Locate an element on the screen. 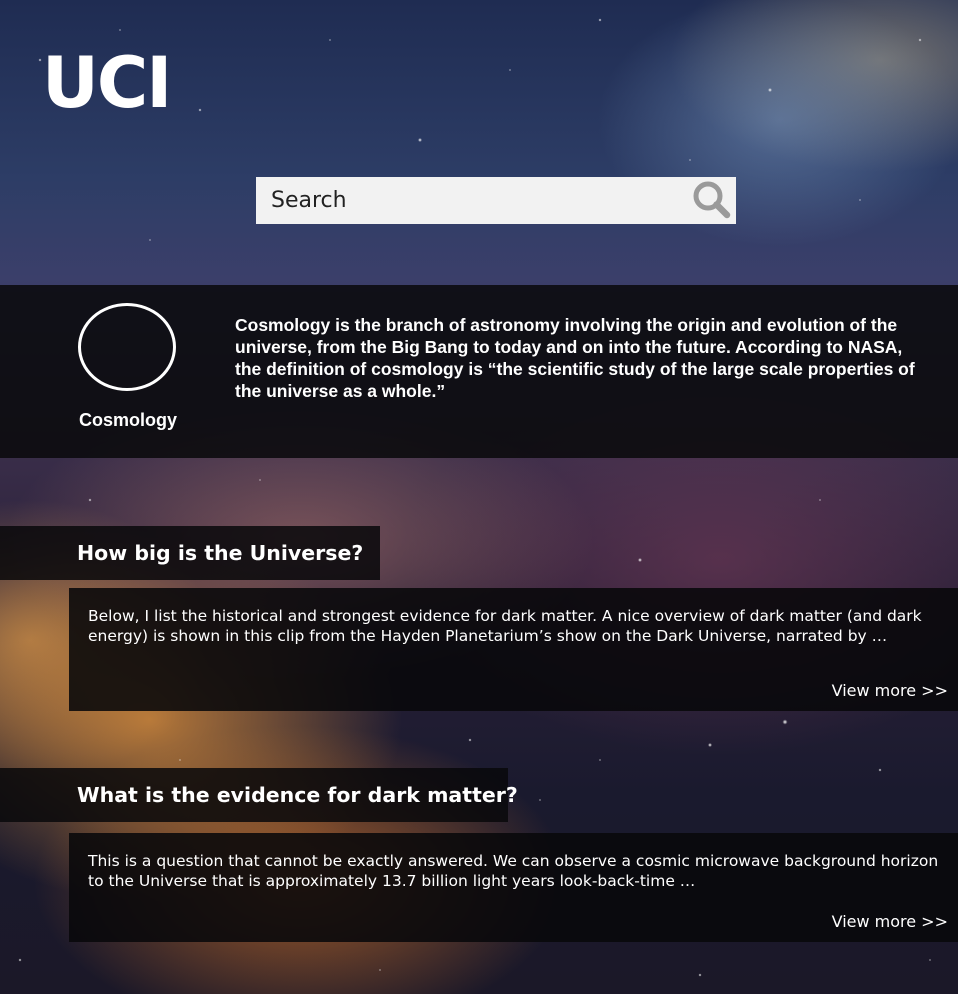  question-title: How big is the Universe? is located at coordinates (220, 553).